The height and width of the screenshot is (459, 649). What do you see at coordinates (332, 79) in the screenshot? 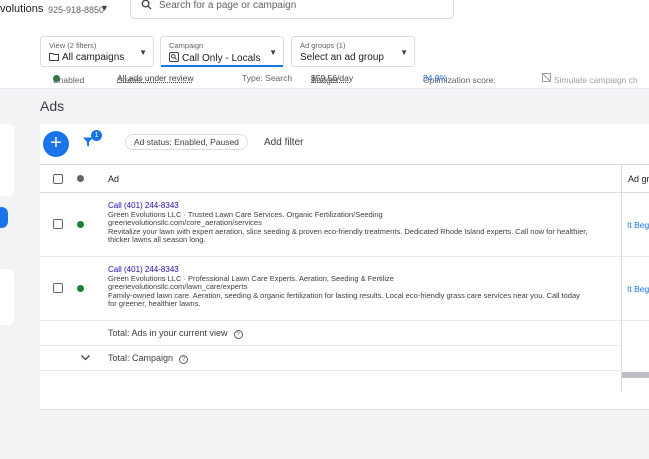
I see `budget: Budget: $59.56/day` at bounding box center [332, 79].